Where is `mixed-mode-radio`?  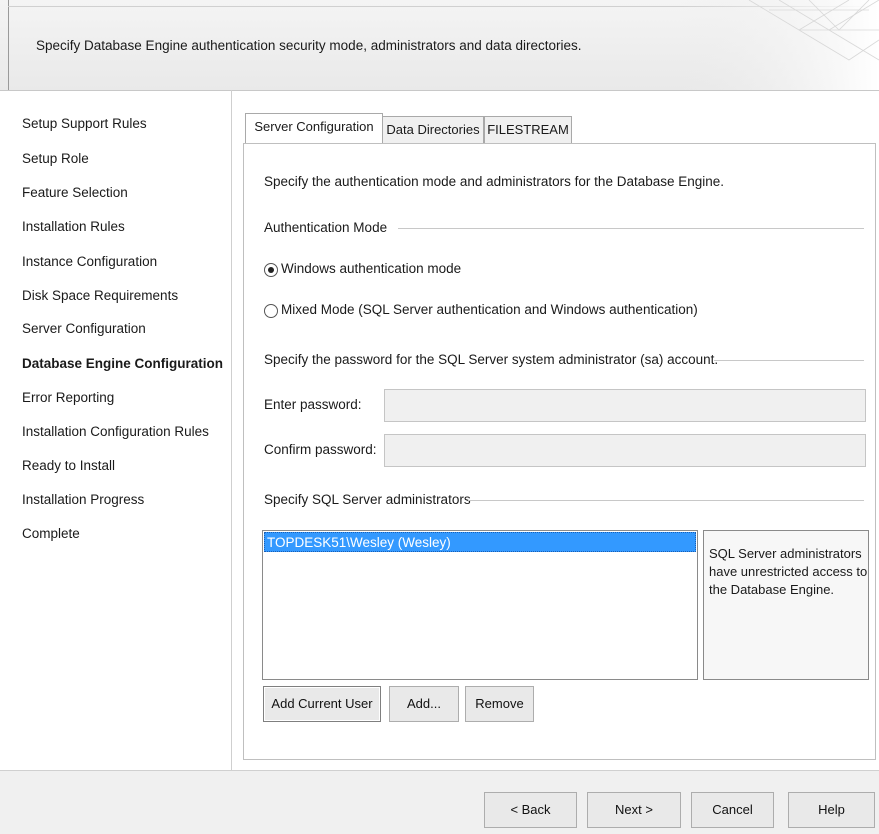
mixed-mode-radio is located at coordinates (271, 311).